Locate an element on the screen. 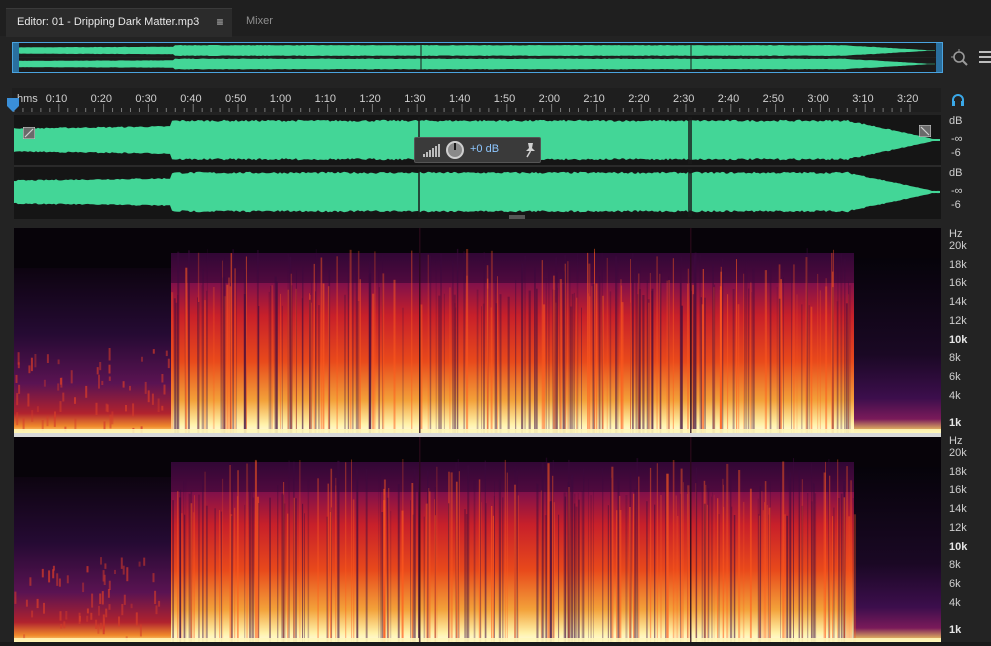 The height and width of the screenshot is (646, 991). ruler-tick-label: 0:50 is located at coordinates (236, 99).